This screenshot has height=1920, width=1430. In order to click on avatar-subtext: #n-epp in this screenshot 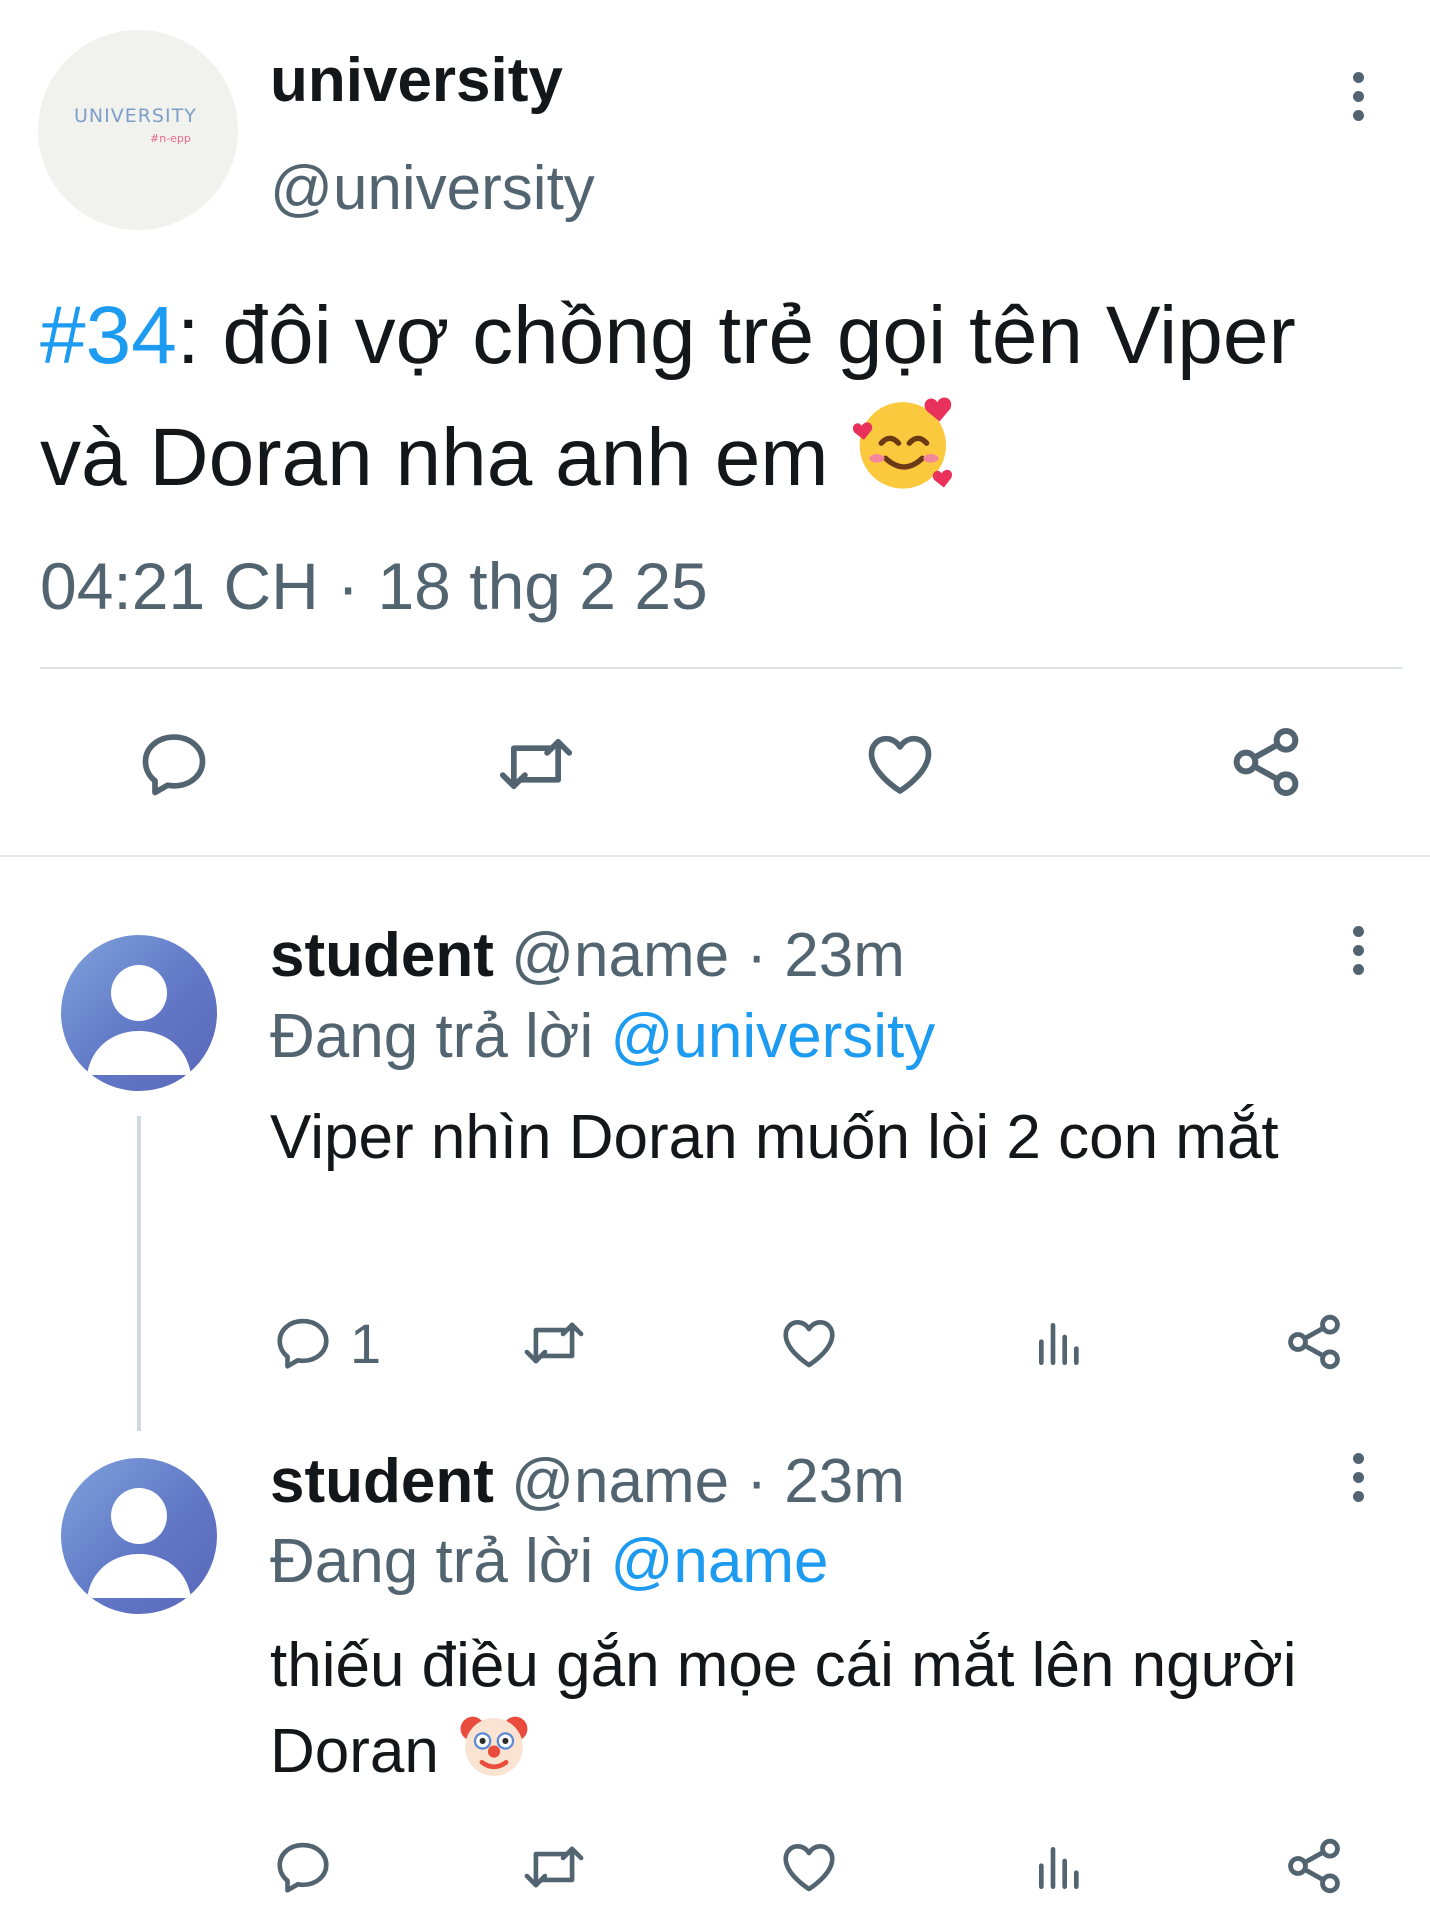, I will do `click(170, 138)`.